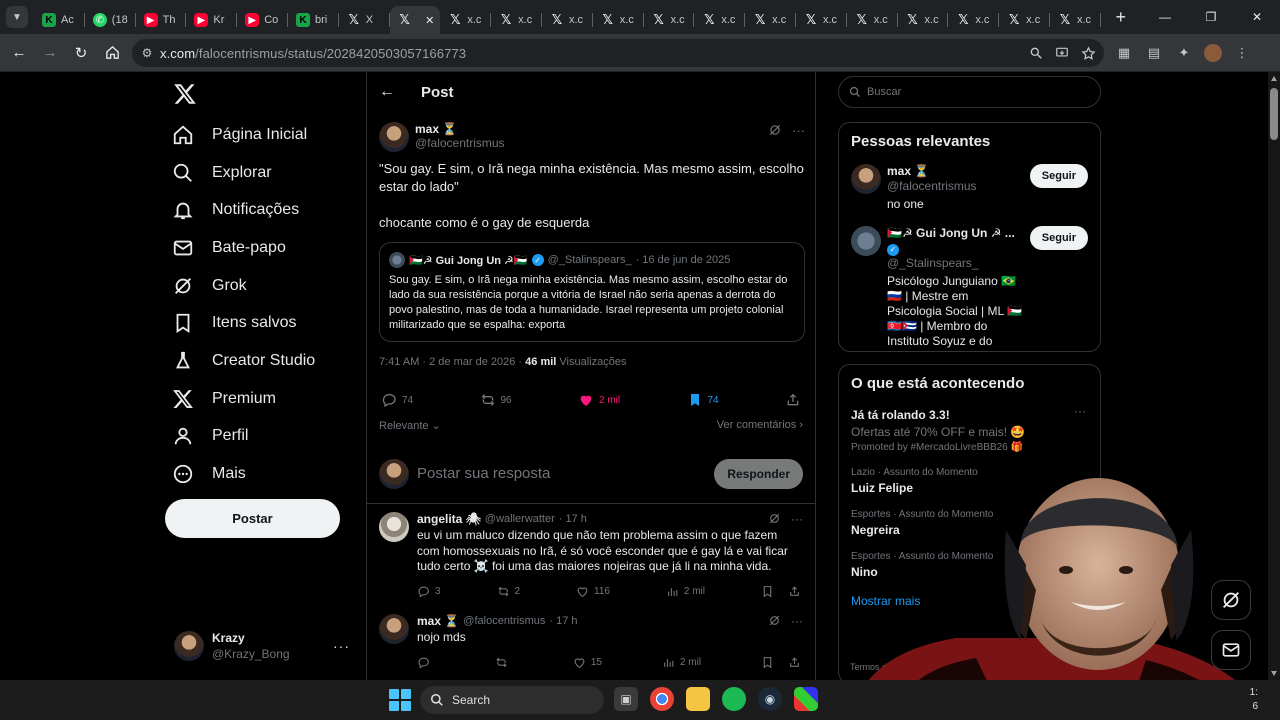 The image size is (1280, 720). Describe the element at coordinates (806, 699) in the screenshot. I see `app-taskbar-icon` at that location.